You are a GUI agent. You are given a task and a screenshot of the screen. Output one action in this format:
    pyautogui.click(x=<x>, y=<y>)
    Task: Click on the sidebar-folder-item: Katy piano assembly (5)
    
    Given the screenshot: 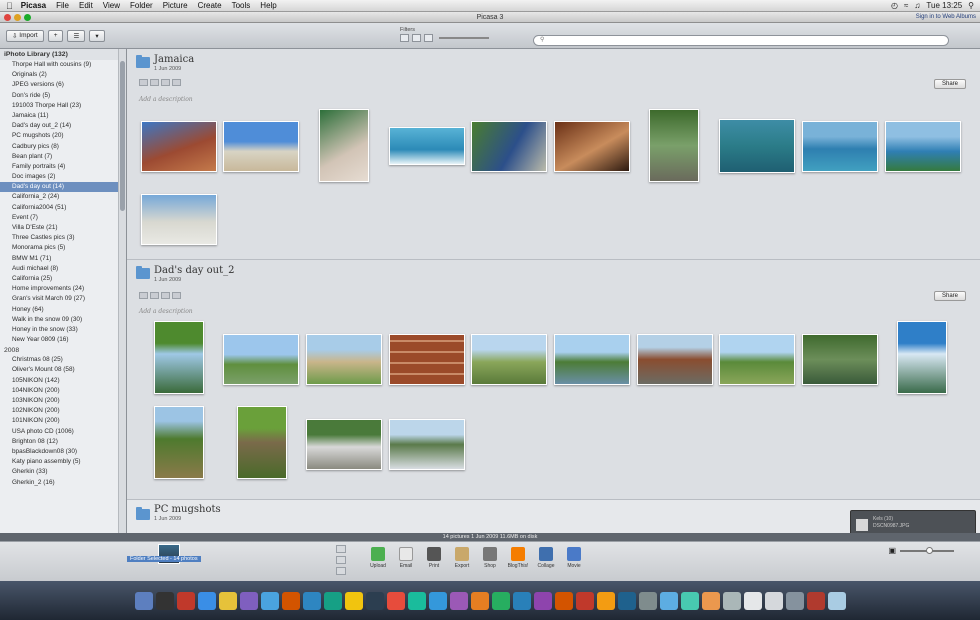 What is the action you would take?
    pyautogui.click(x=63, y=462)
    